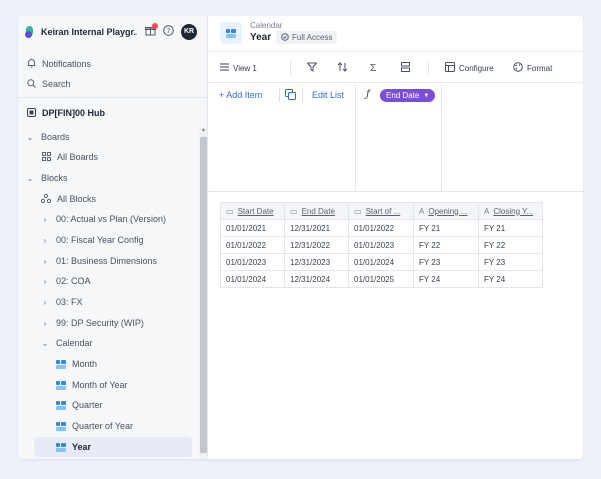 The height and width of the screenshot is (479, 601). Describe the element at coordinates (282, 138) in the screenshot. I see `list-panel: + Add Item Edit List` at that location.